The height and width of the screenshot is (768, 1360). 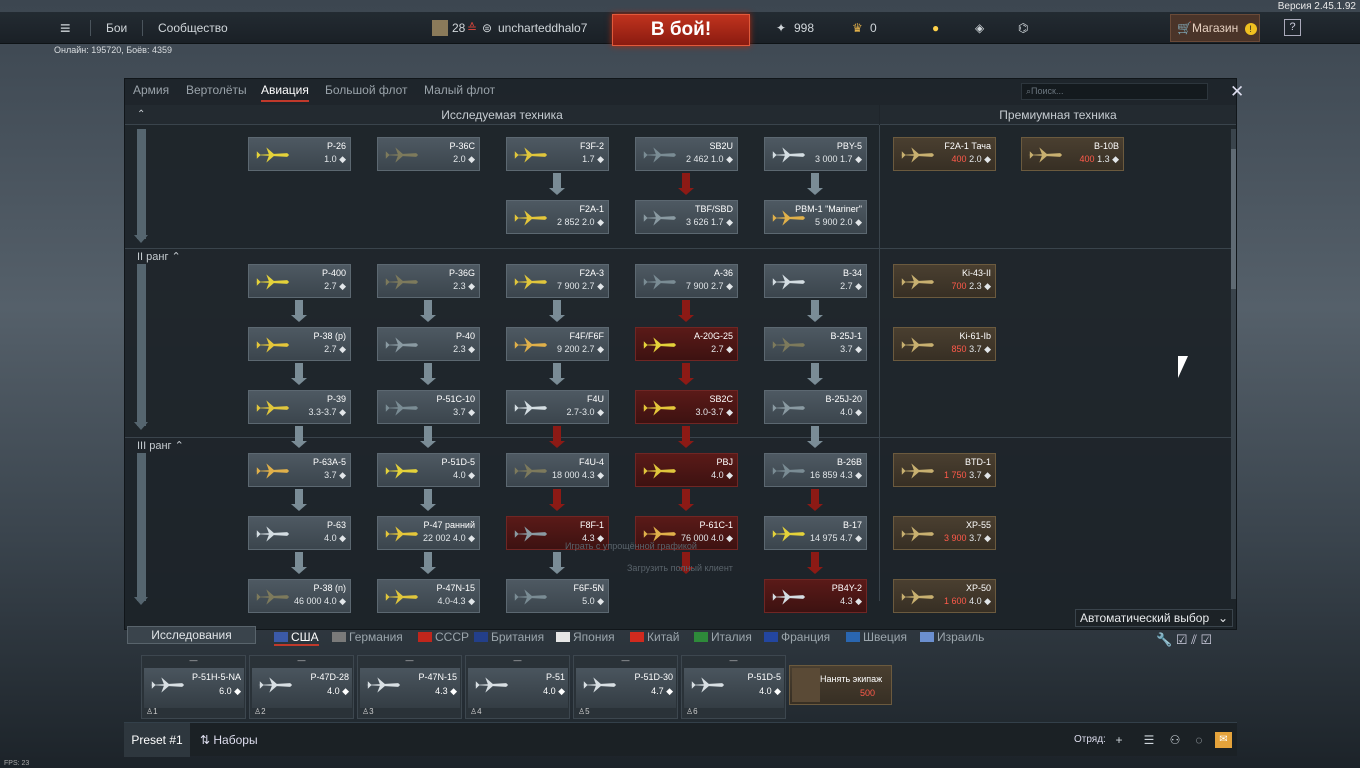 I want to click on vehicle-card: B-26B 16 859 4.3 ◆, so click(x=815, y=470).